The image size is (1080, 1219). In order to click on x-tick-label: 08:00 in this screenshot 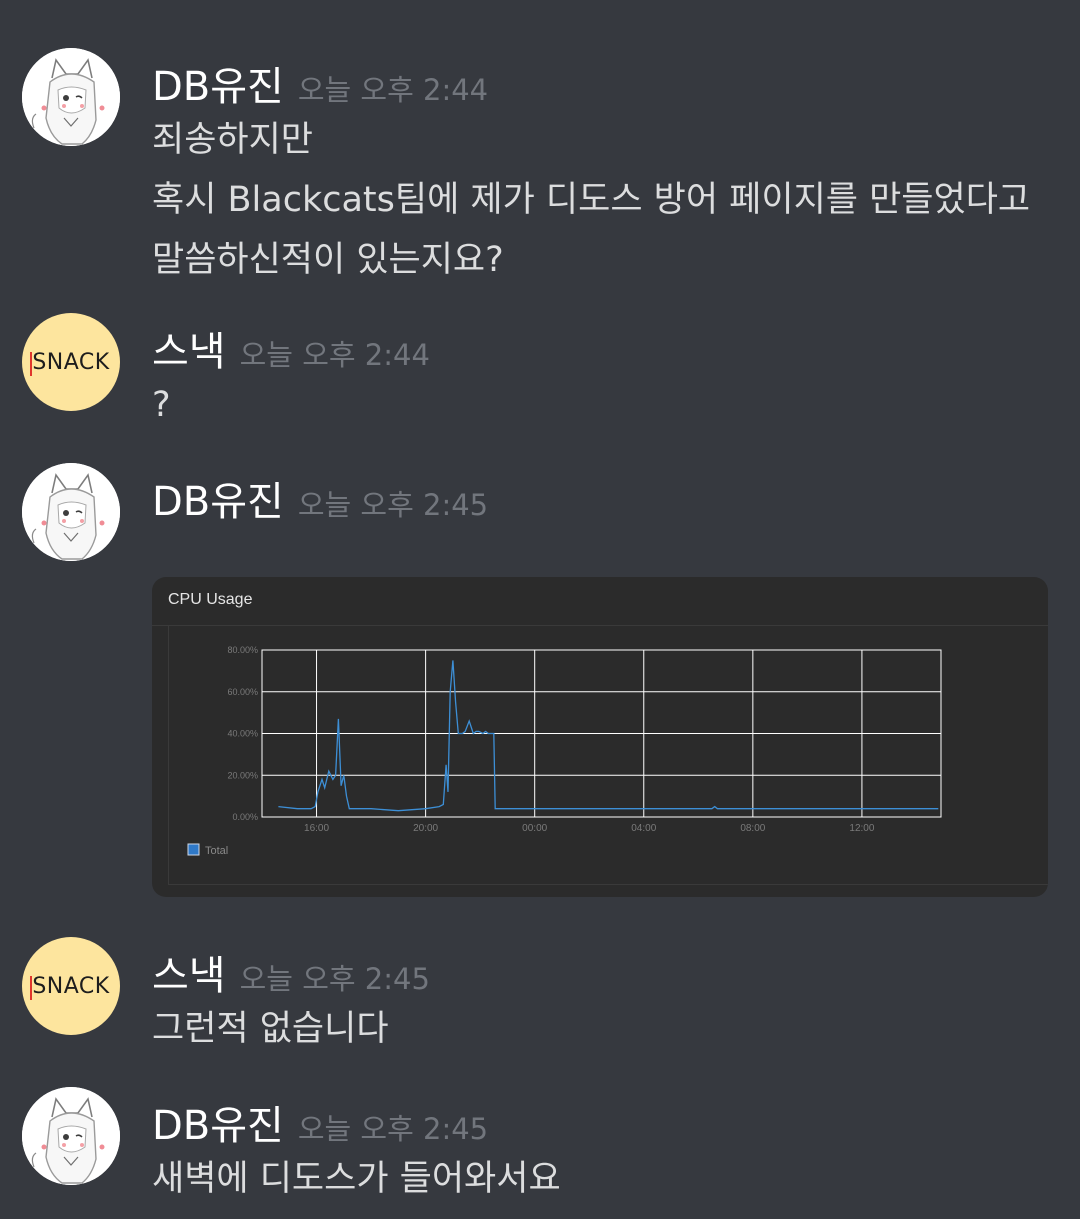, I will do `click(752, 828)`.